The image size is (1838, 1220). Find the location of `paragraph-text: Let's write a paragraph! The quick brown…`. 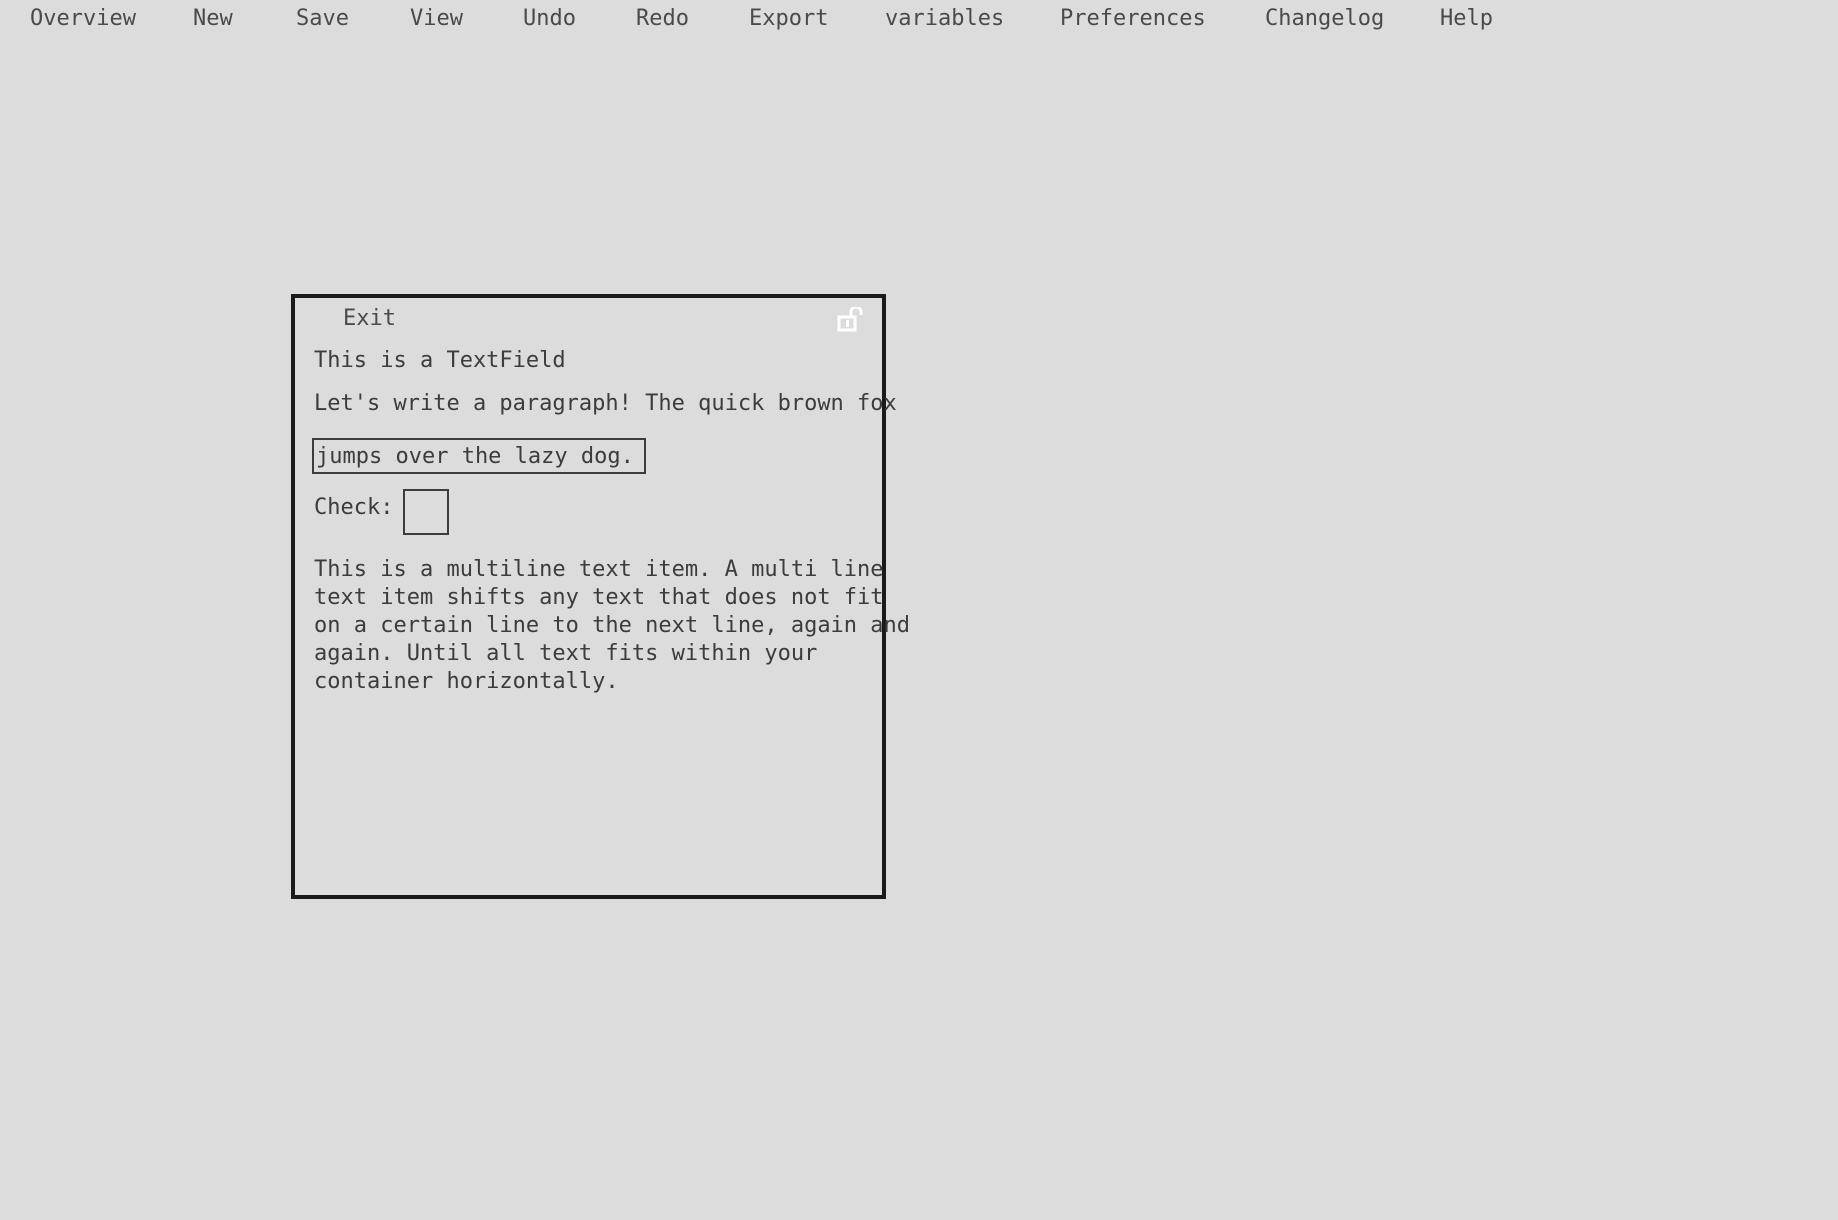

paragraph-text: Let's write a paragraph! The quick brown… is located at coordinates (605, 403).